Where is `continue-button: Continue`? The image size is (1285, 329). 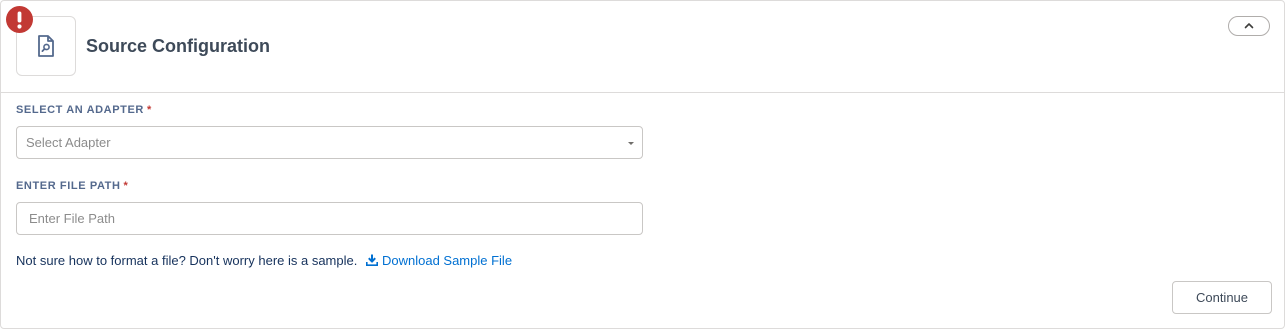 continue-button: Continue is located at coordinates (1222, 297).